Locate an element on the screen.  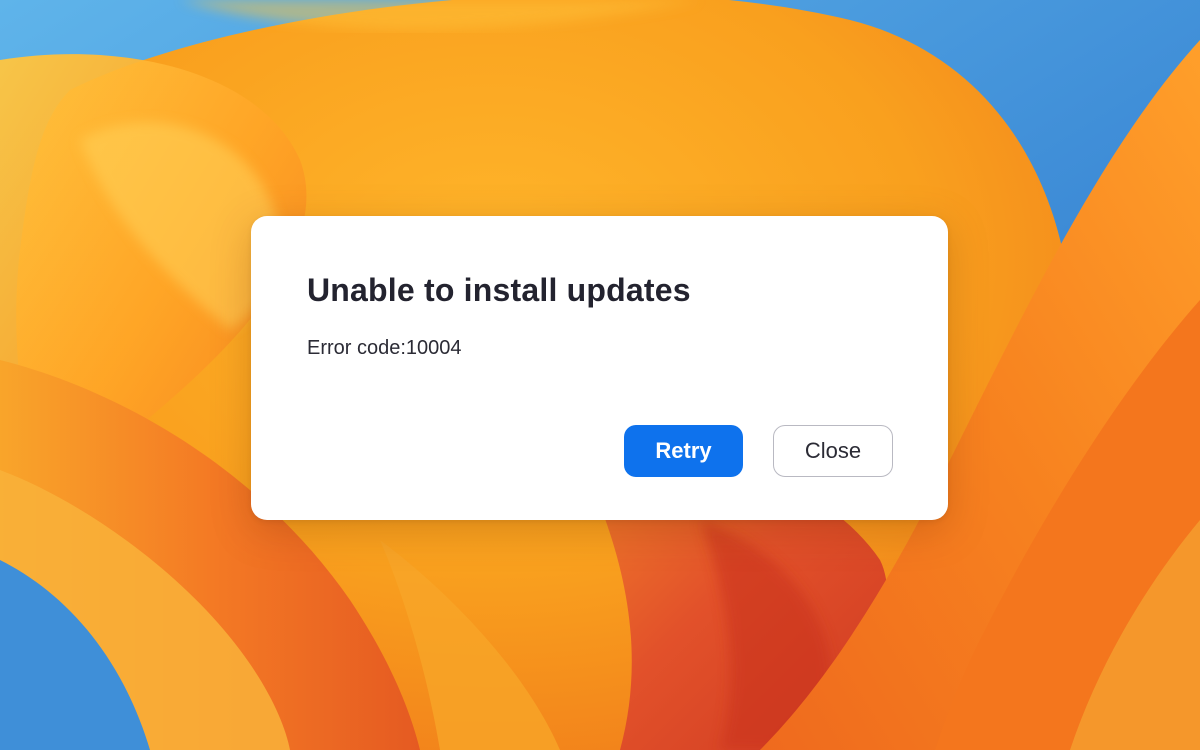
error-message: Error code:10004 is located at coordinates (384, 348).